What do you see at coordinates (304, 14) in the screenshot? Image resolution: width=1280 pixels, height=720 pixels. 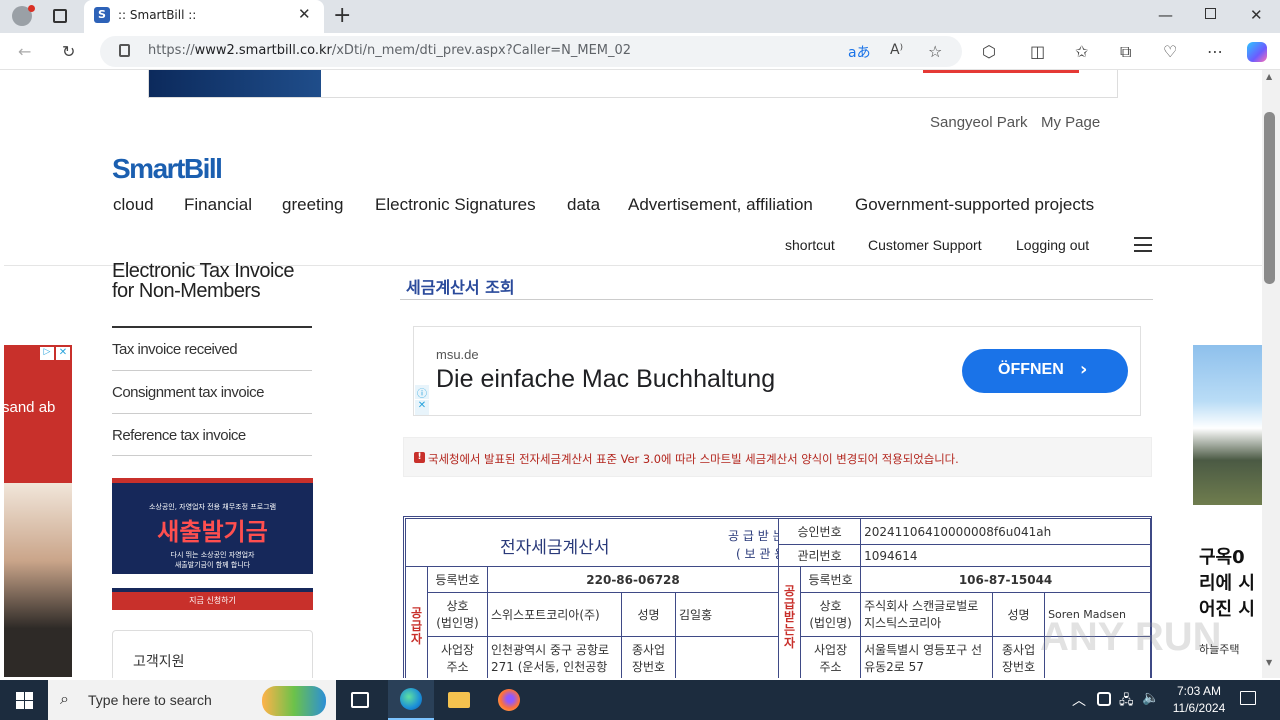 I see `tab-close-icon: ✕` at bounding box center [304, 14].